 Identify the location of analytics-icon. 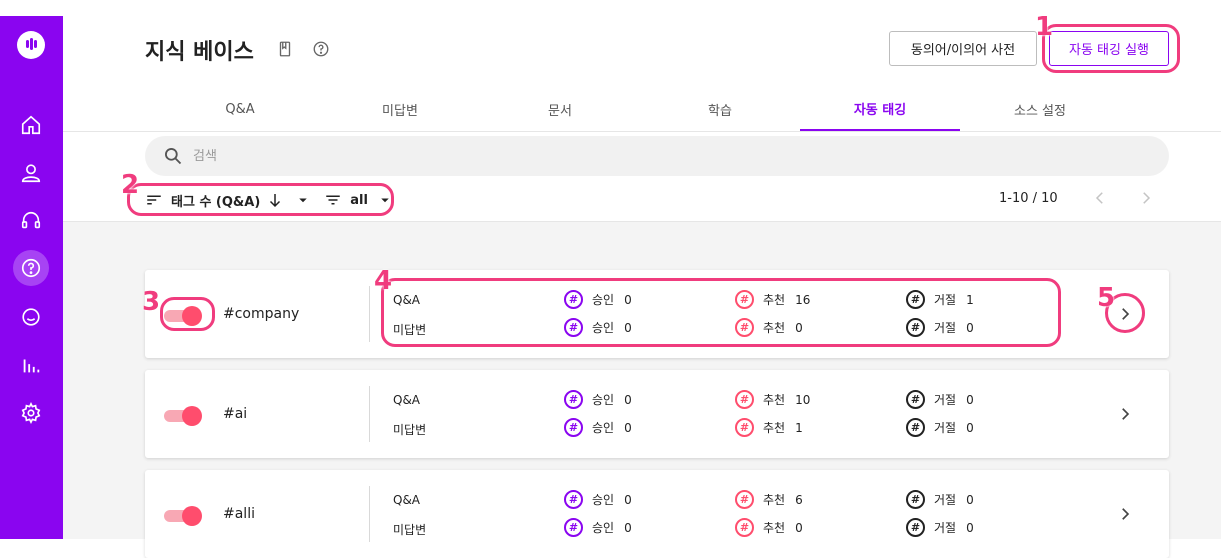
(31, 365).